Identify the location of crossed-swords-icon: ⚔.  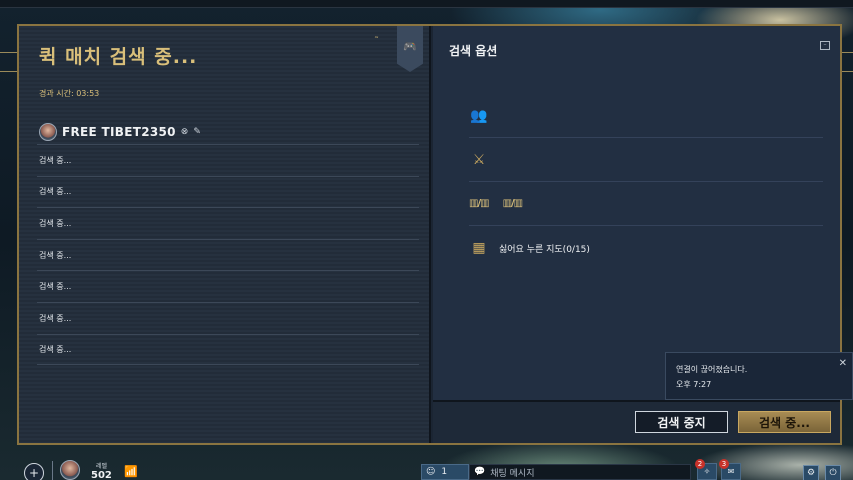
(479, 159).